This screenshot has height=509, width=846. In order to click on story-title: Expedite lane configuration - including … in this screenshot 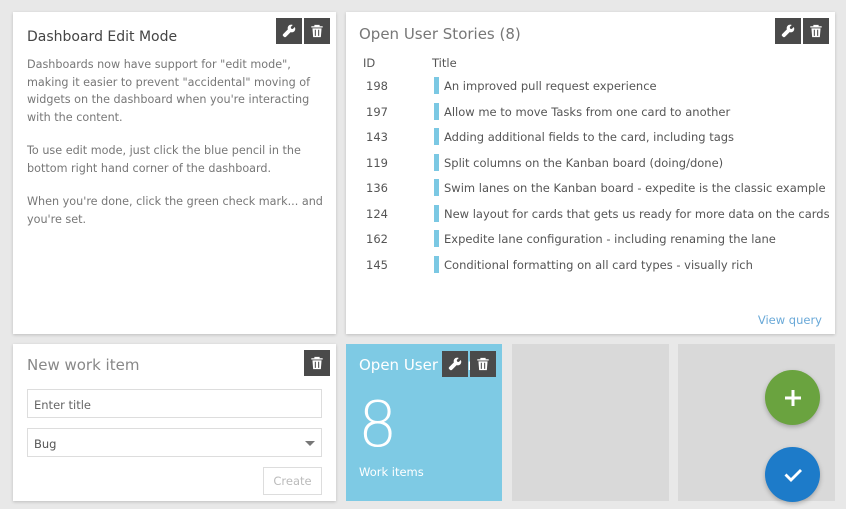, I will do `click(610, 239)`.